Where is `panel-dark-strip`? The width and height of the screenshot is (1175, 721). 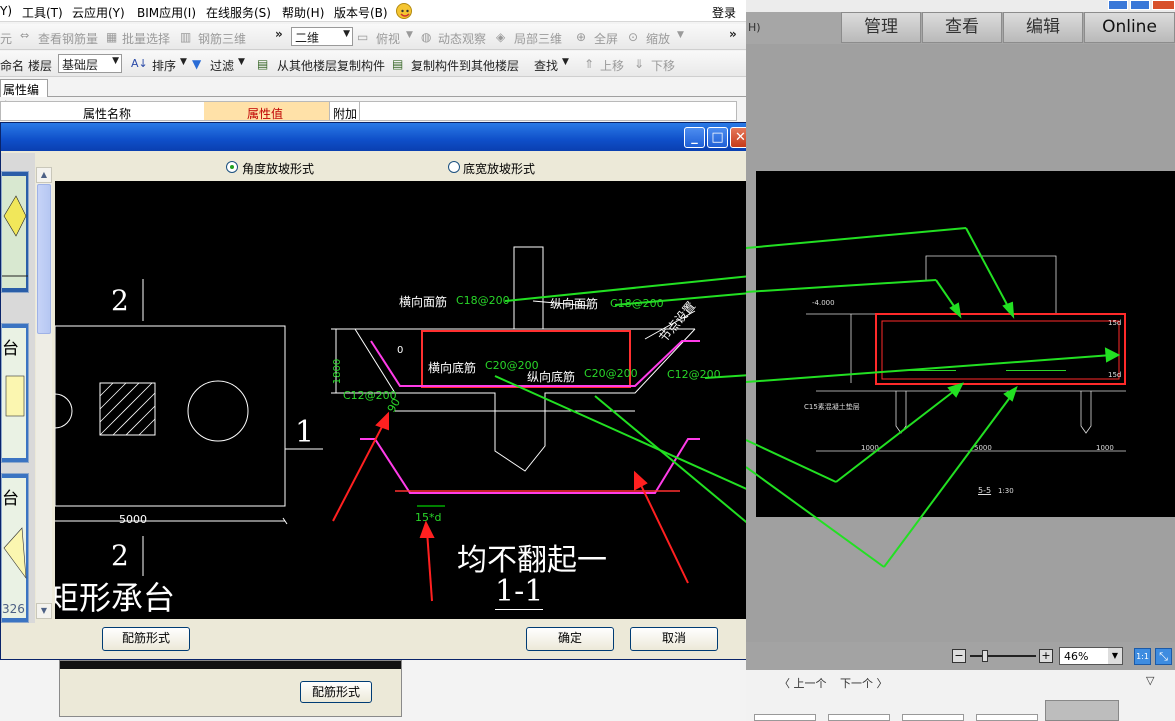 panel-dark-strip is located at coordinates (230, 665).